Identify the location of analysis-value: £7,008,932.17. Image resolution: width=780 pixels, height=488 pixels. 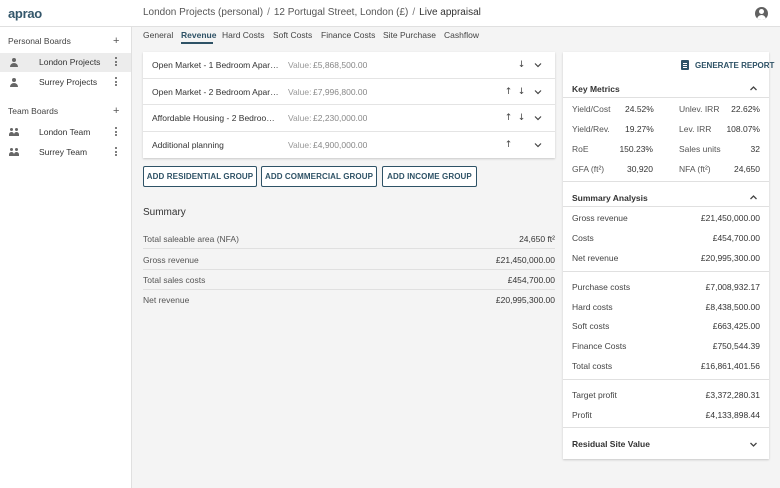
(732, 287).